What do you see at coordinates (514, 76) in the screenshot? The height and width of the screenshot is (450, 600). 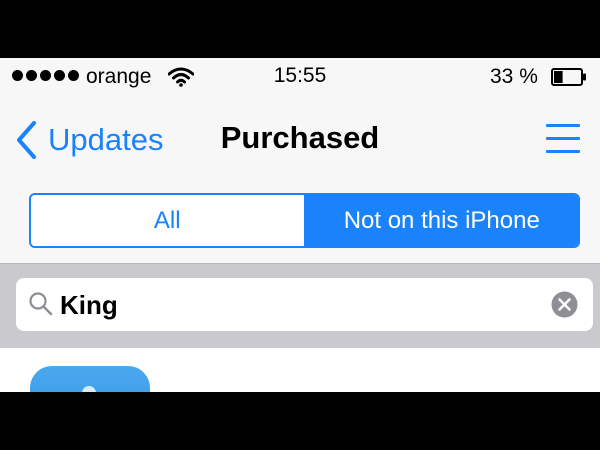 I see `battery-percent-label: 33 %` at bounding box center [514, 76].